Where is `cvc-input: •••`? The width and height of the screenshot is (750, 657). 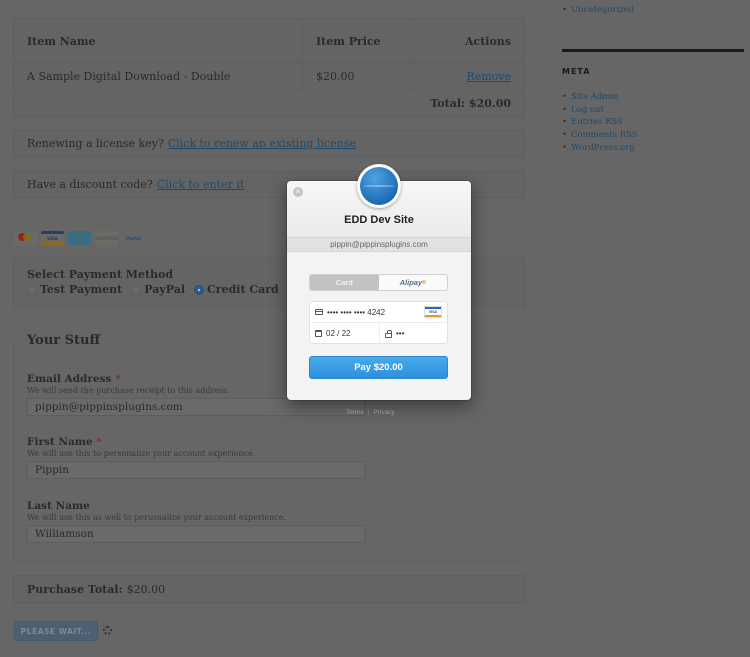
cvc-input: ••• is located at coordinates (413, 333).